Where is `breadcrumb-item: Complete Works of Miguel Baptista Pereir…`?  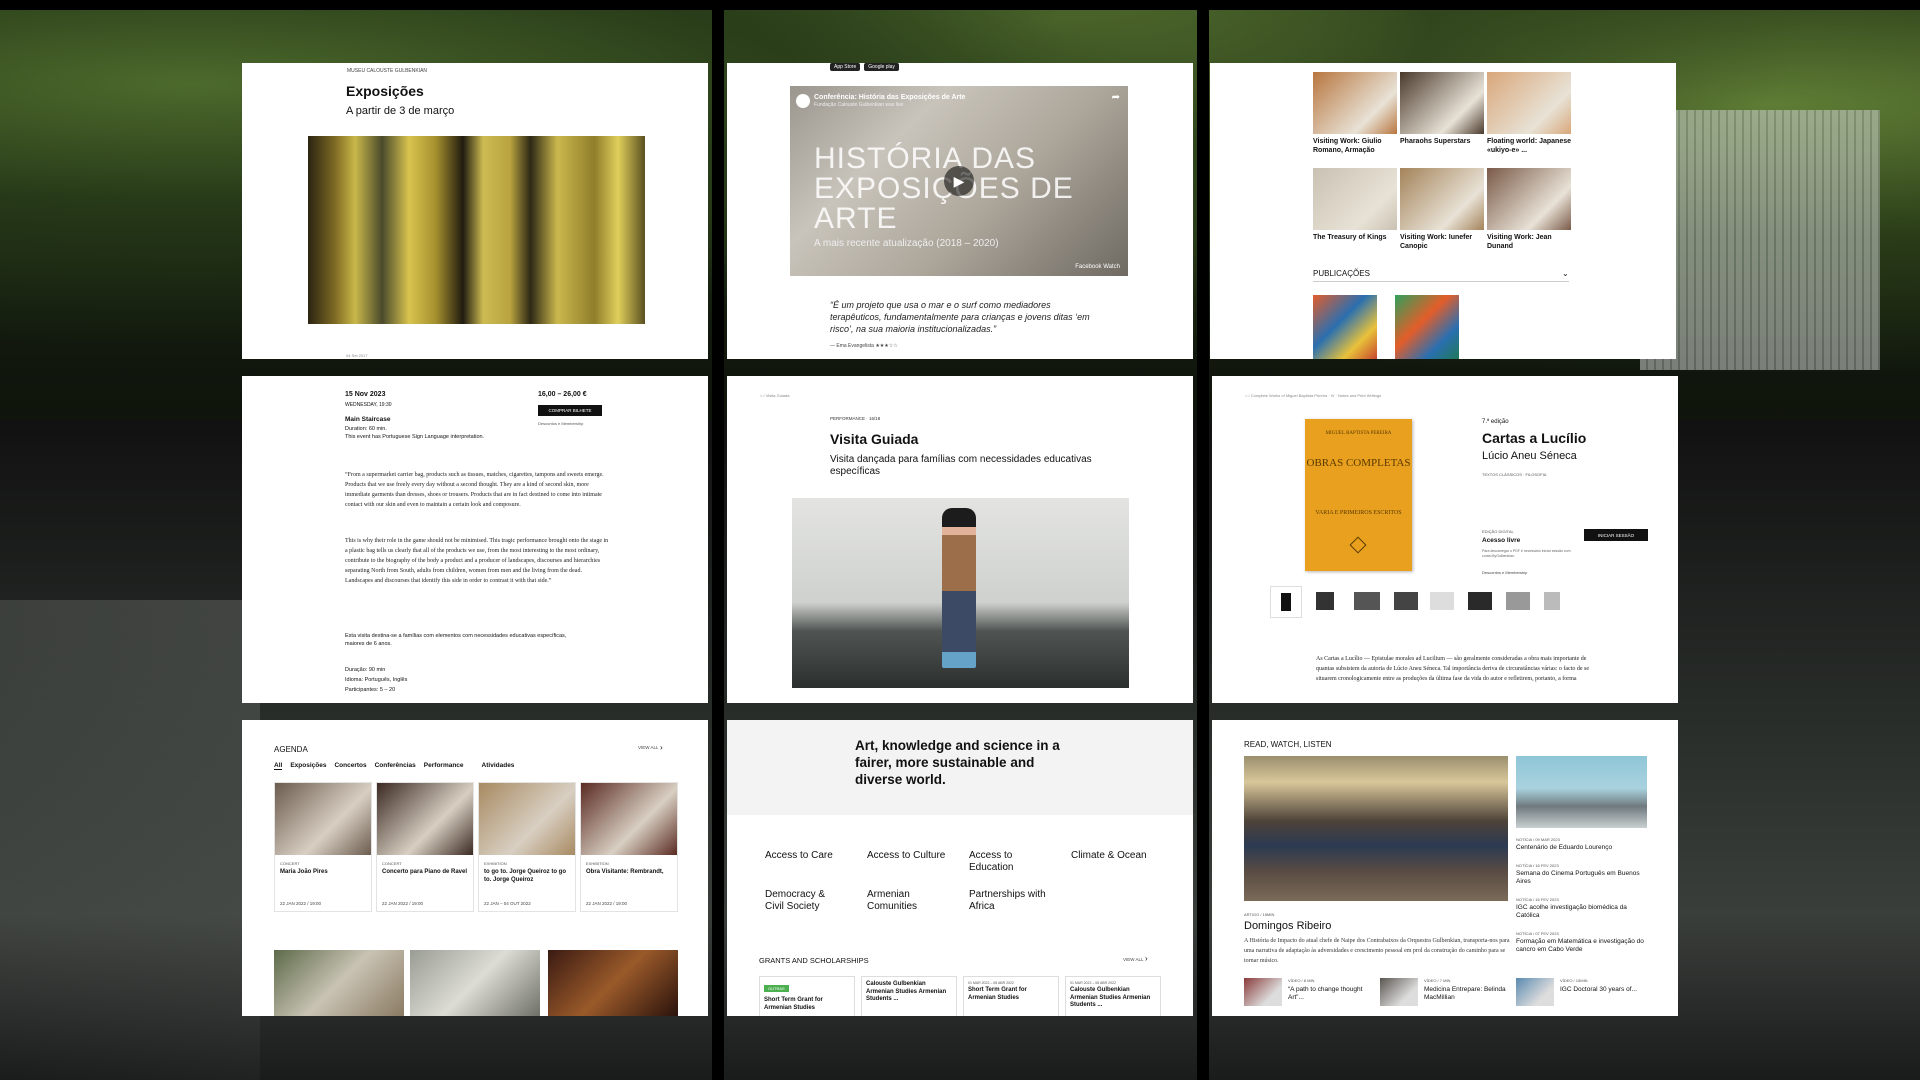
breadcrumb-item: Complete Works of Miguel Baptista Pereir… is located at coordinates (1316, 395).